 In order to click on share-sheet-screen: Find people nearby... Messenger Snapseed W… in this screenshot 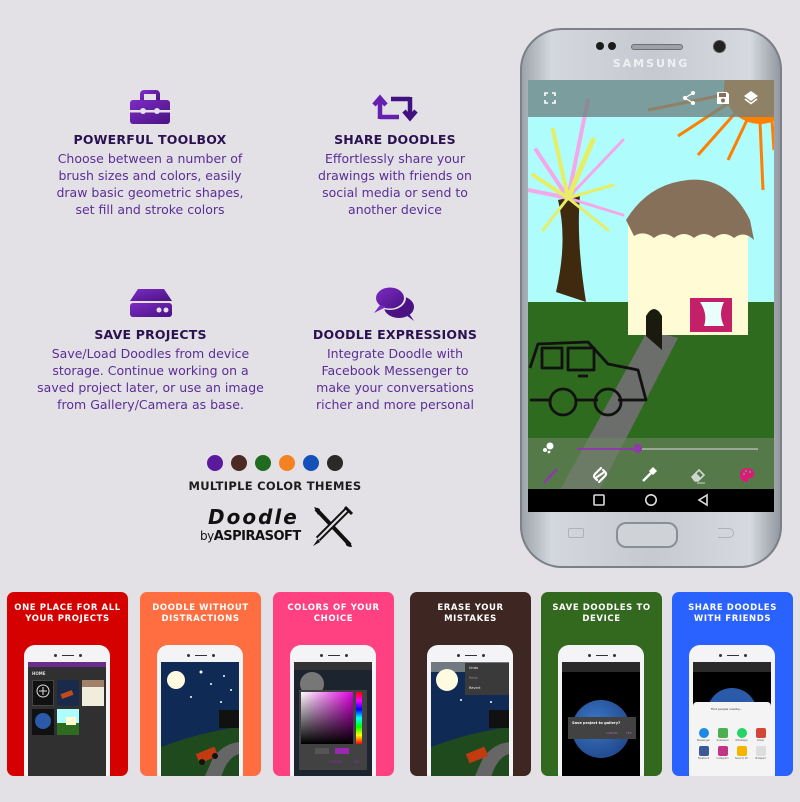, I will do `click(732, 719)`.